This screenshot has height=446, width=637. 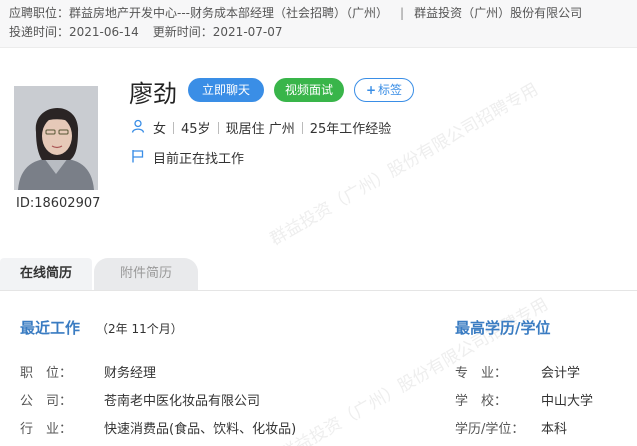 I want to click on work-industry-value: 快速消费品(食品、饮料、化妆品), so click(x=200, y=429).